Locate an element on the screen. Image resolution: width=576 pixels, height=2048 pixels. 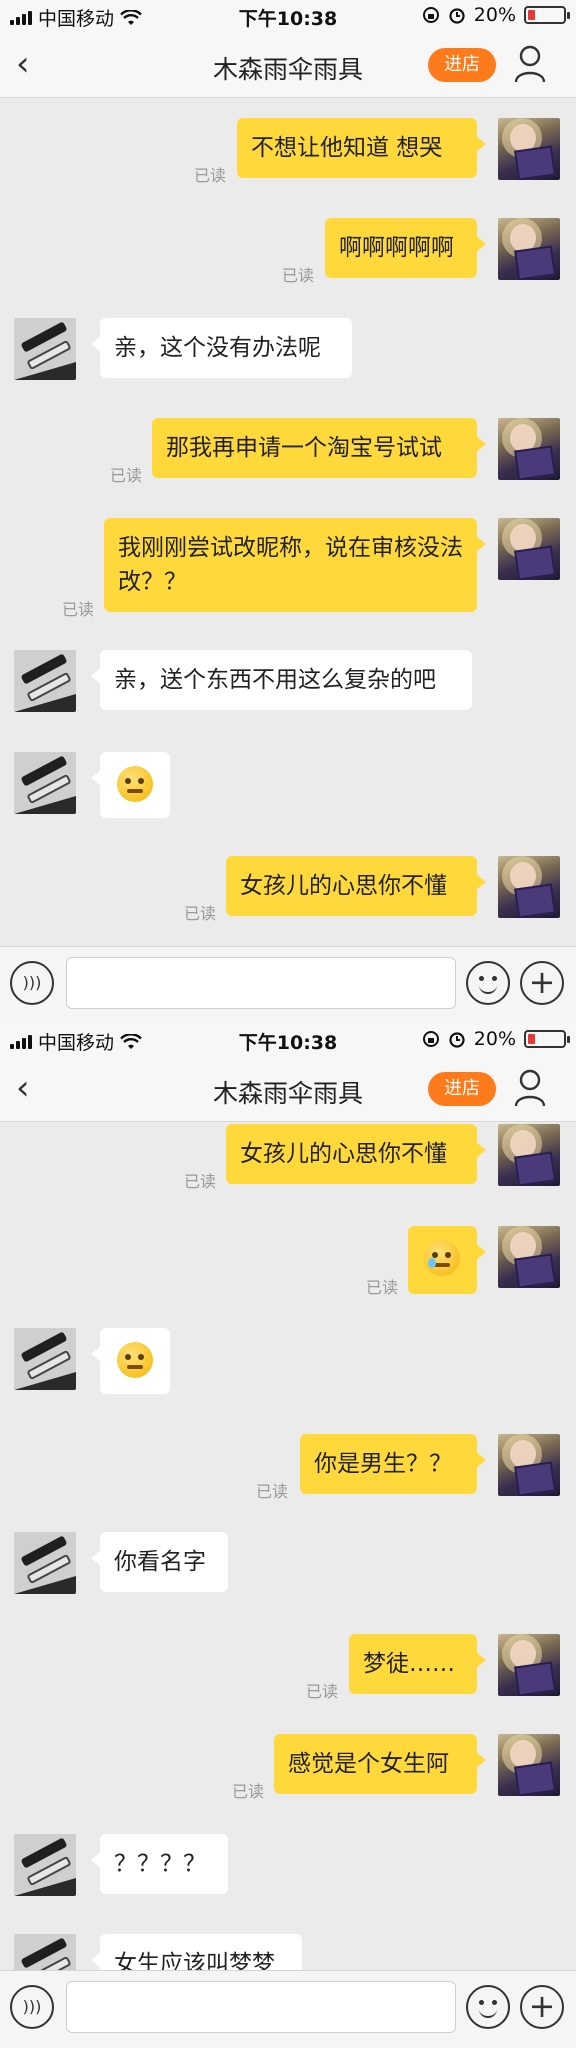
message-bubble-in: 亲，这个没有办法呢 is located at coordinates (221, 348).